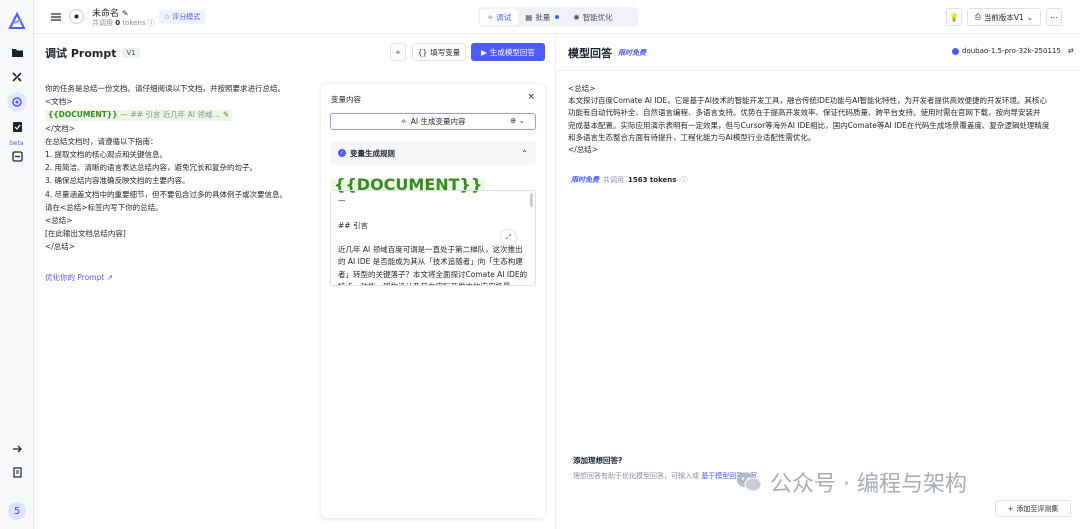 Image resolution: width=1080 pixels, height=529 pixels. Describe the element at coordinates (438, 121) in the screenshot. I see `ai-generate-label: AI 生成变量内容` at that location.